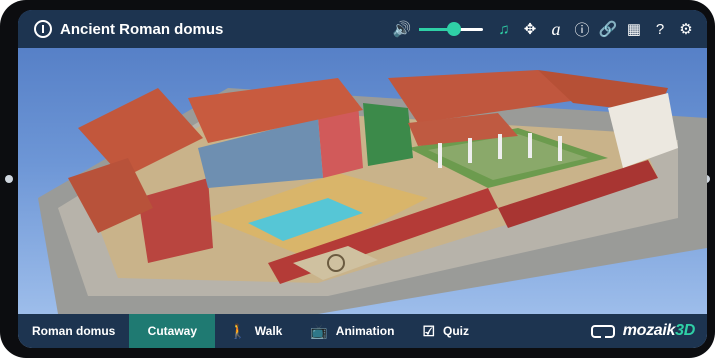  I want to click on tab-label: Quiz, so click(456, 331).